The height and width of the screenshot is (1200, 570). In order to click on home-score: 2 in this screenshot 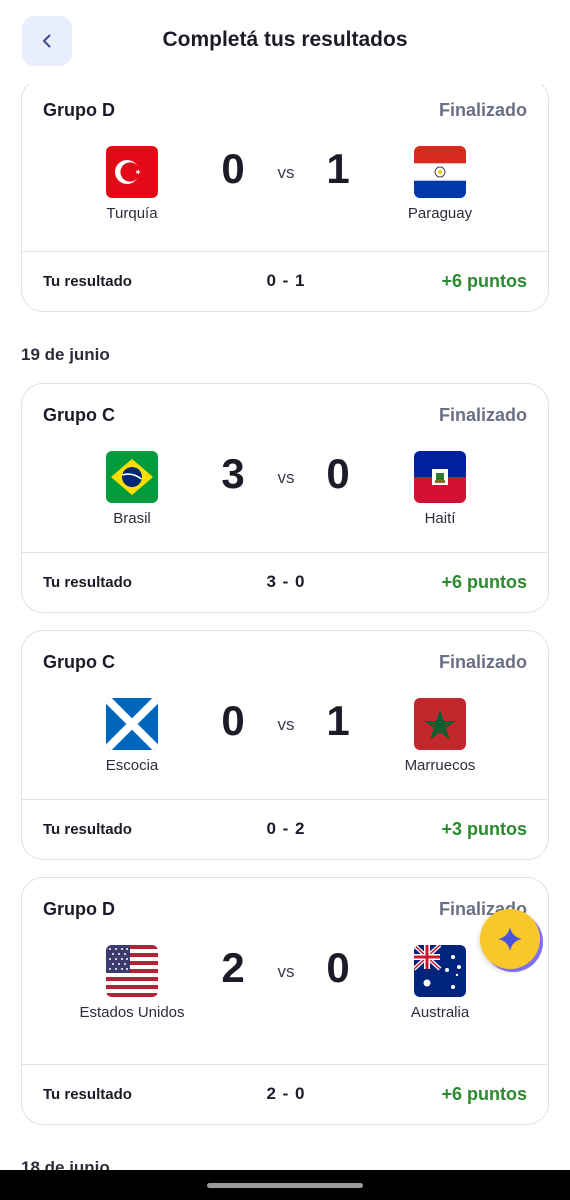, I will do `click(233, 967)`.